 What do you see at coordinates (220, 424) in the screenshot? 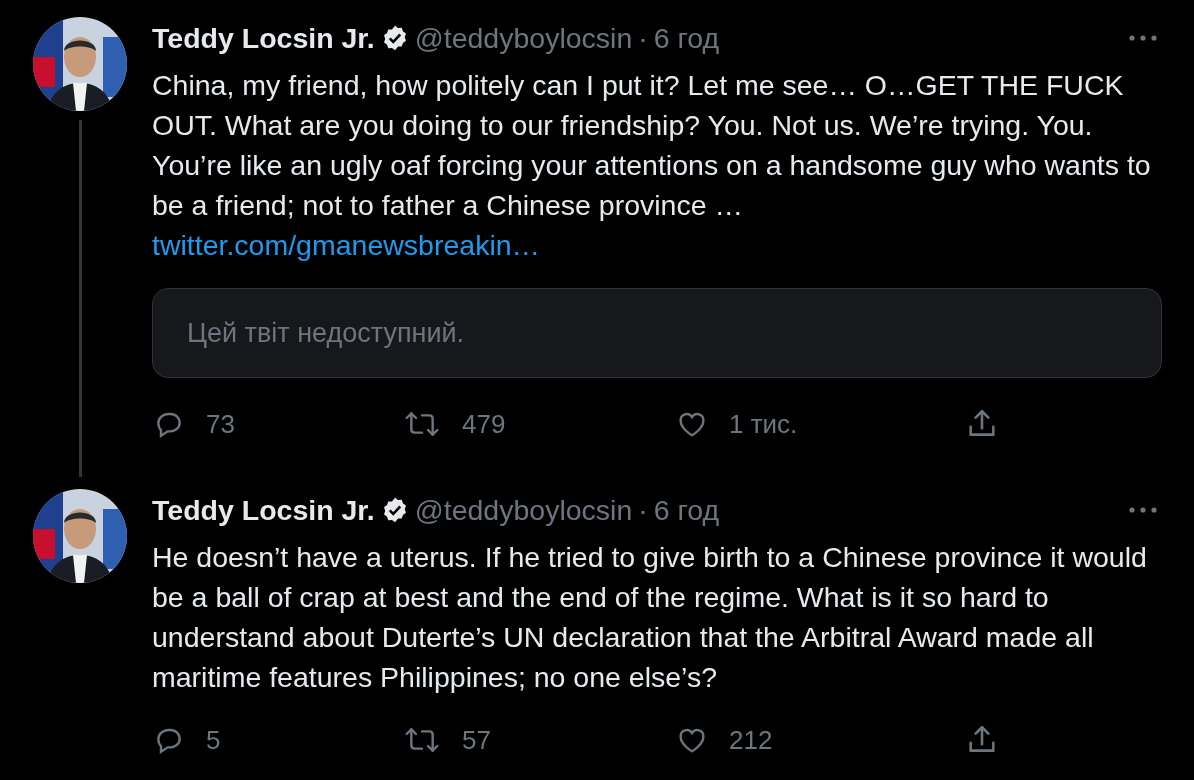
I see `reply-count: 73` at bounding box center [220, 424].